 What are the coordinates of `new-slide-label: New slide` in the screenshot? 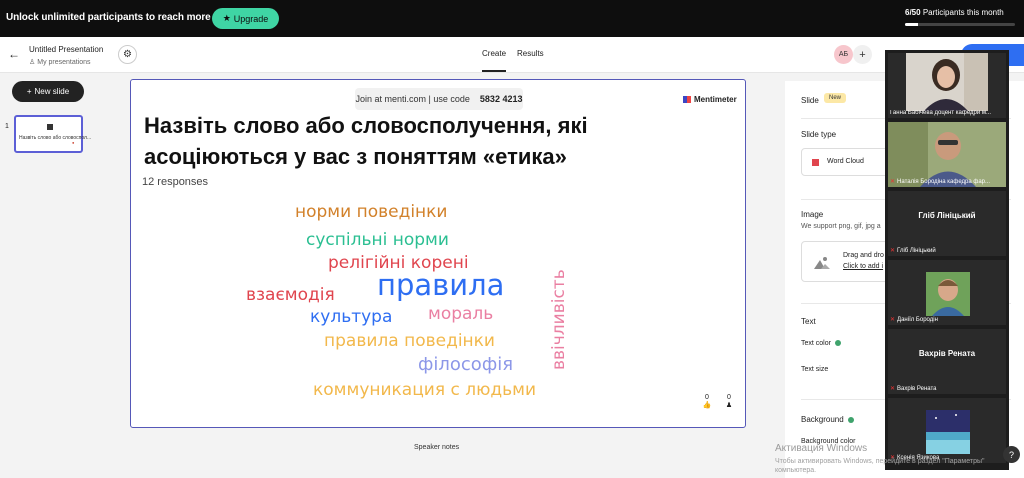 It's located at (52, 91).